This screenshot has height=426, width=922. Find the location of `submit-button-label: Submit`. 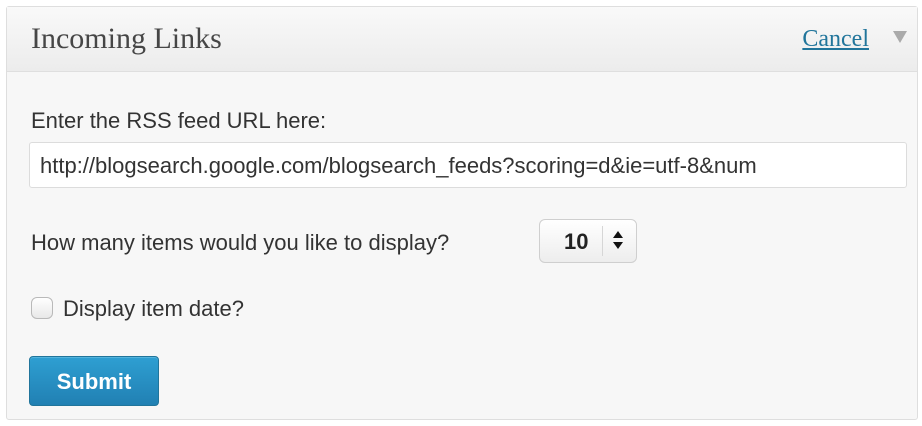

submit-button-label: Submit is located at coordinates (94, 381).